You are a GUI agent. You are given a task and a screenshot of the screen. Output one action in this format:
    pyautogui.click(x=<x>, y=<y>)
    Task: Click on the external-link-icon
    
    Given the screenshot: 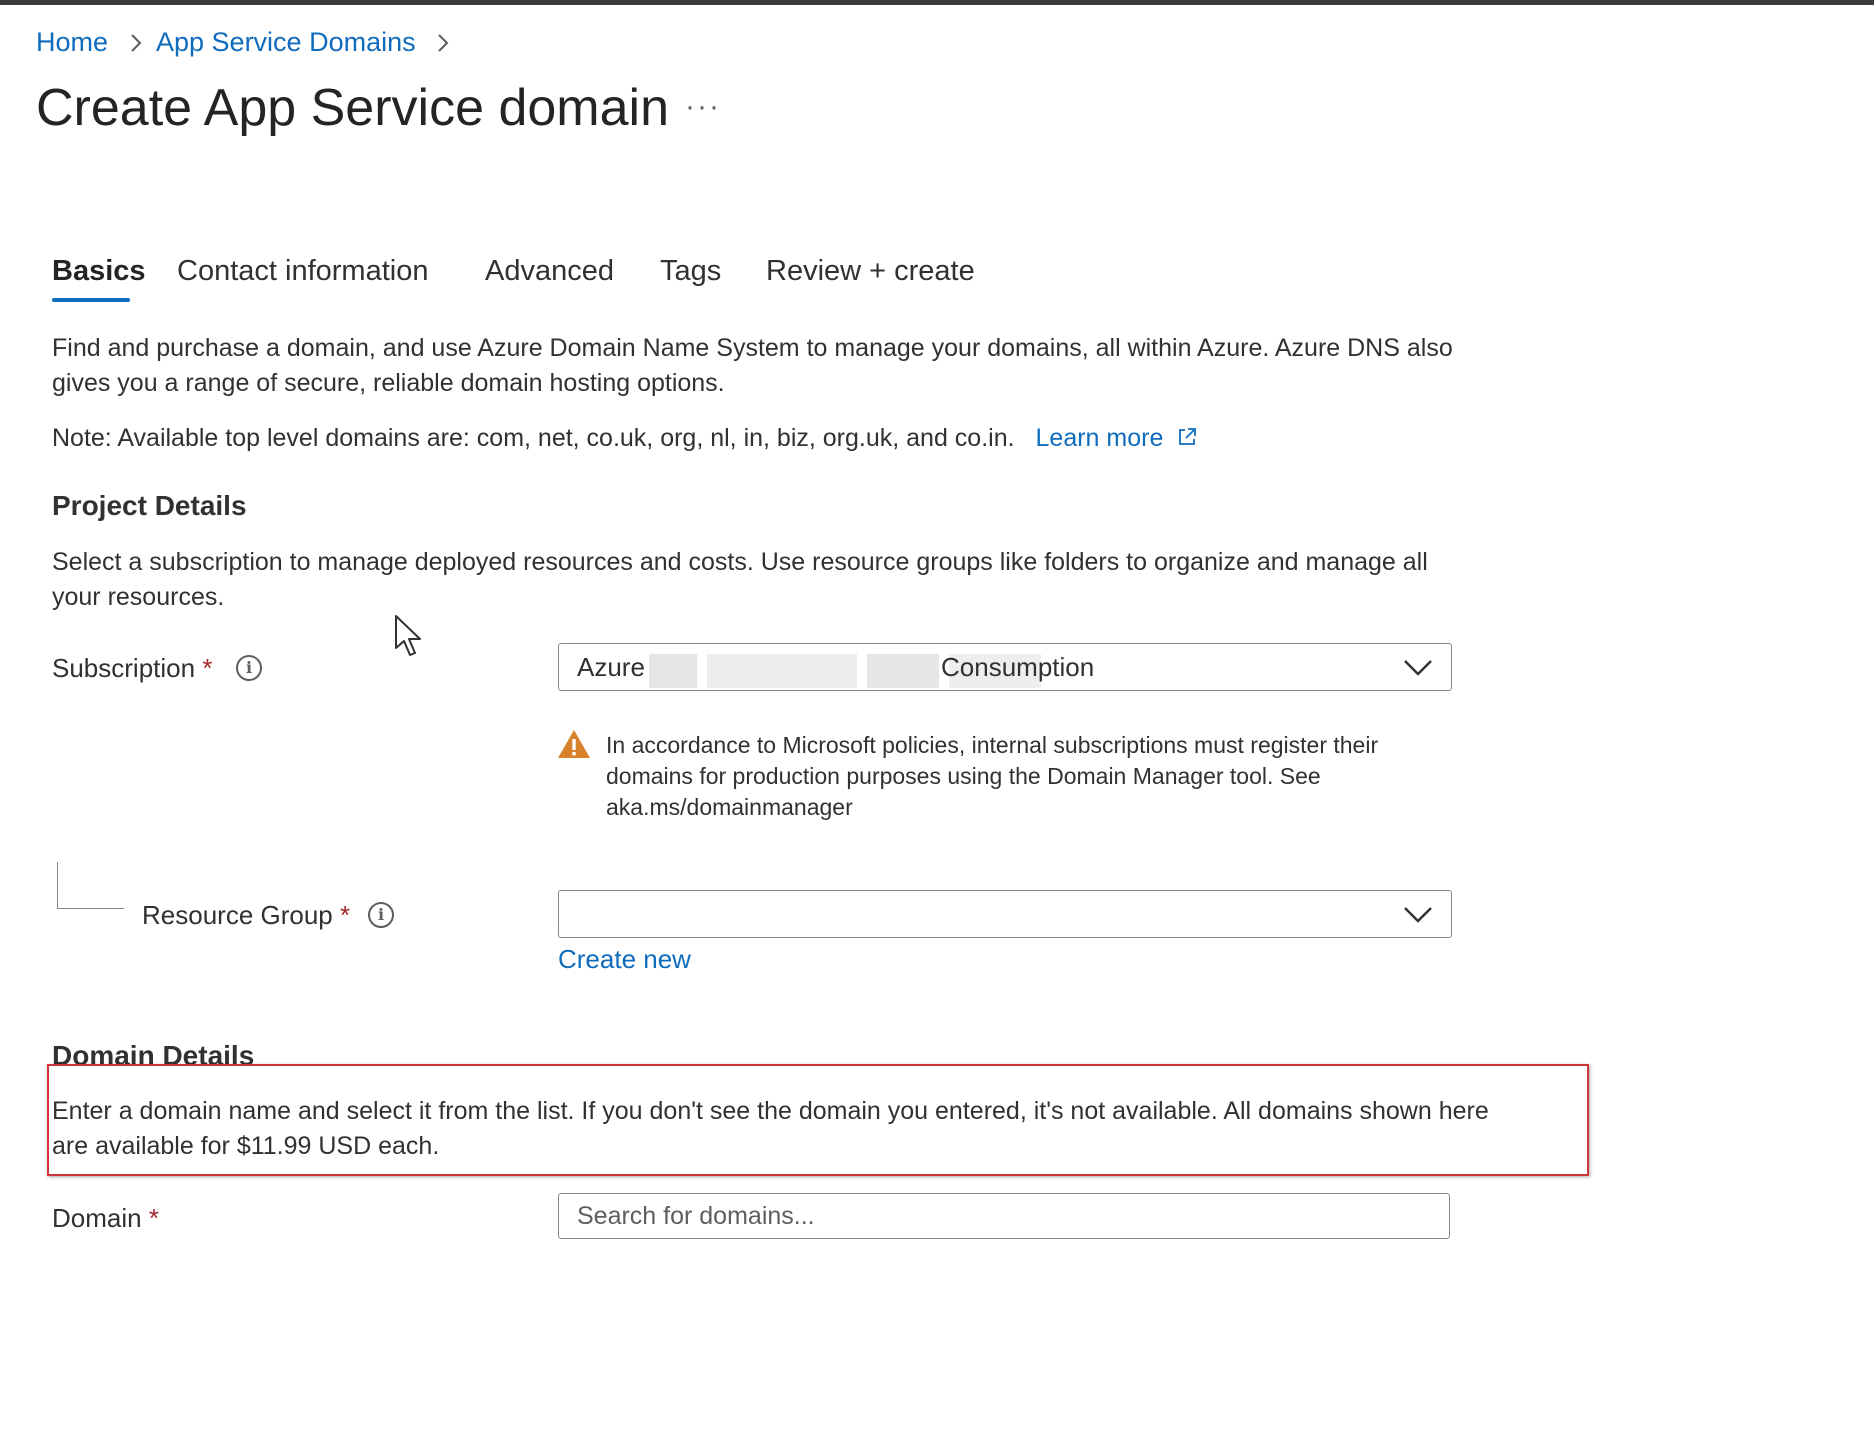 What is the action you would take?
    pyautogui.click(x=1188, y=436)
    